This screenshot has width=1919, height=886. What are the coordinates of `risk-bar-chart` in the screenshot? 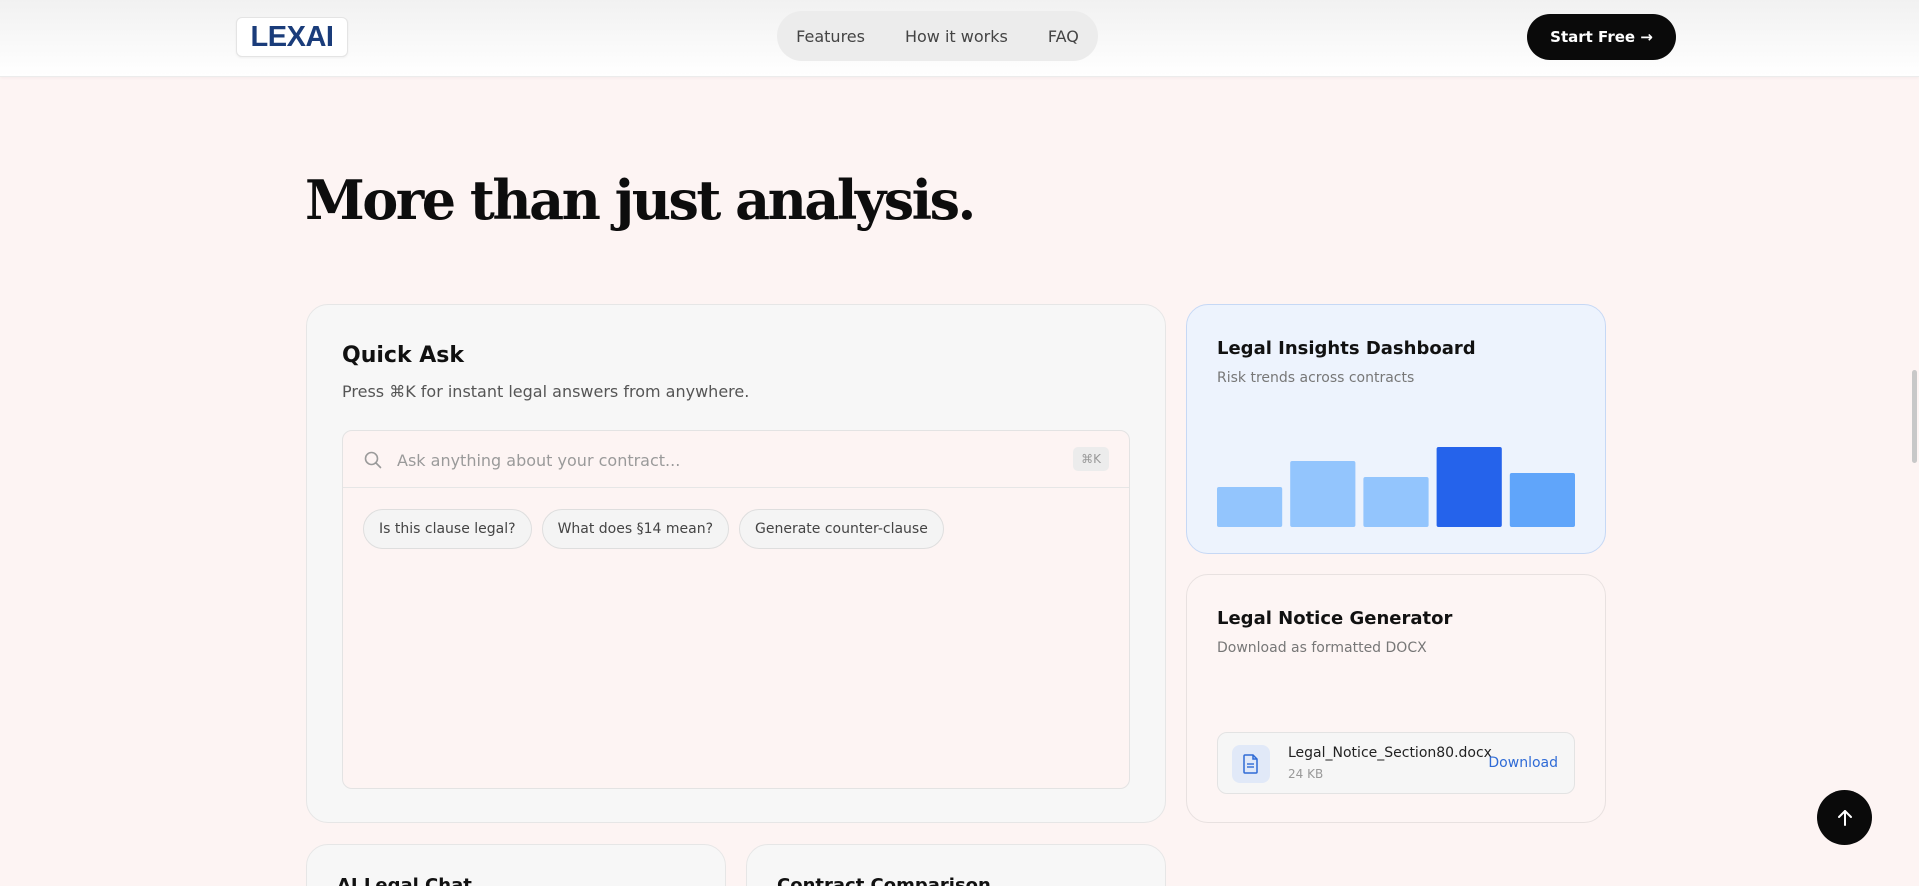 It's located at (1396, 487).